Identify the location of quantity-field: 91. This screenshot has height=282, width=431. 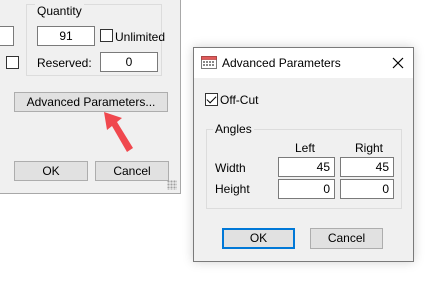
(66, 36).